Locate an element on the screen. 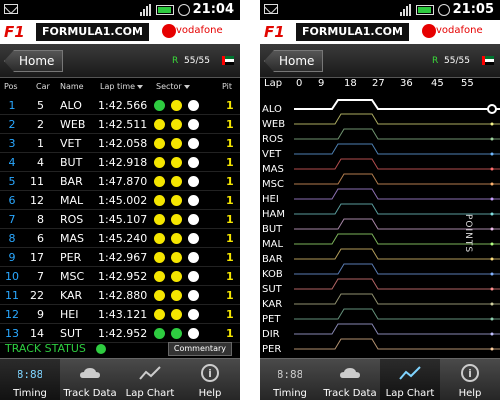 Image resolution: width=500 pixels, height=400 pixels. lap-counter: 55/55 is located at coordinates (457, 61).